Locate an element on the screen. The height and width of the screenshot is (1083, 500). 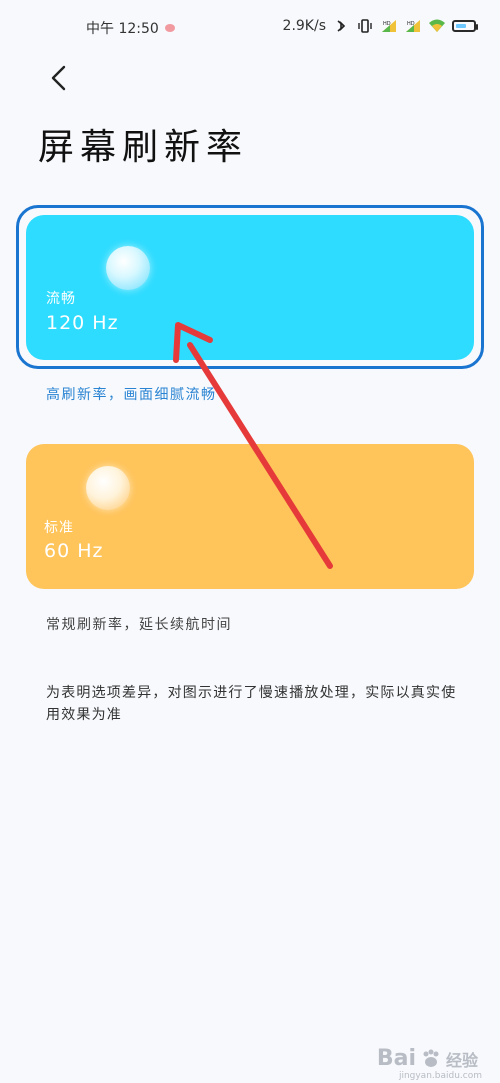
watermark-url: jingyan.baidu.com is located at coordinates (440, 1076).